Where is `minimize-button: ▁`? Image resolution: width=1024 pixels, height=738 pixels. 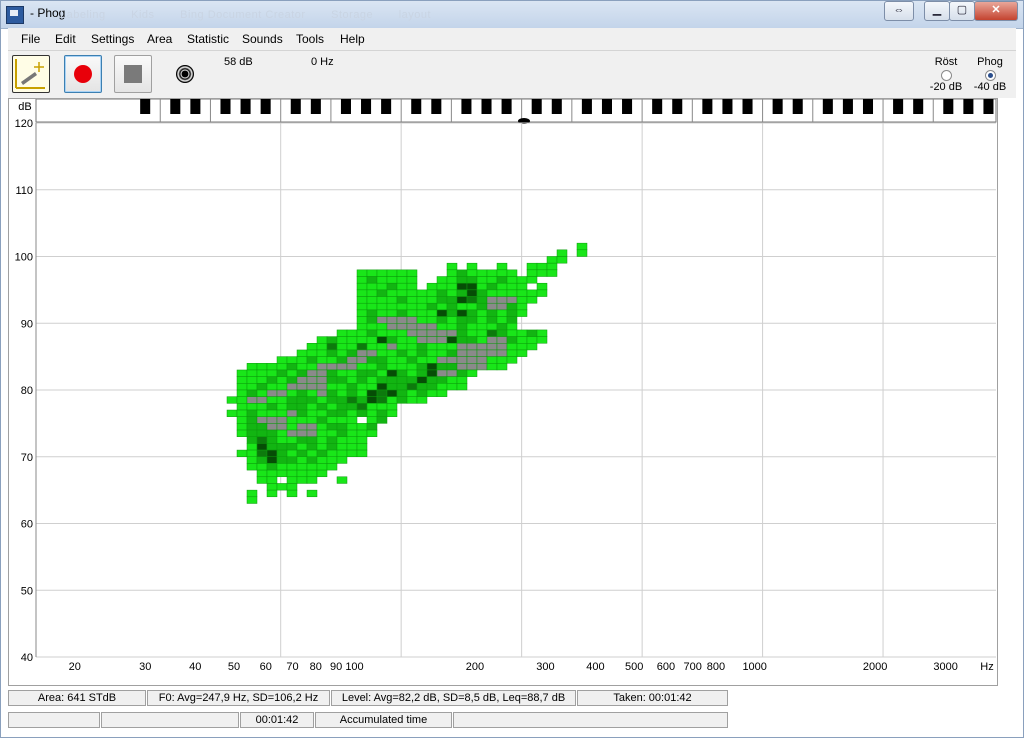
minimize-button: ▁ is located at coordinates (937, 11).